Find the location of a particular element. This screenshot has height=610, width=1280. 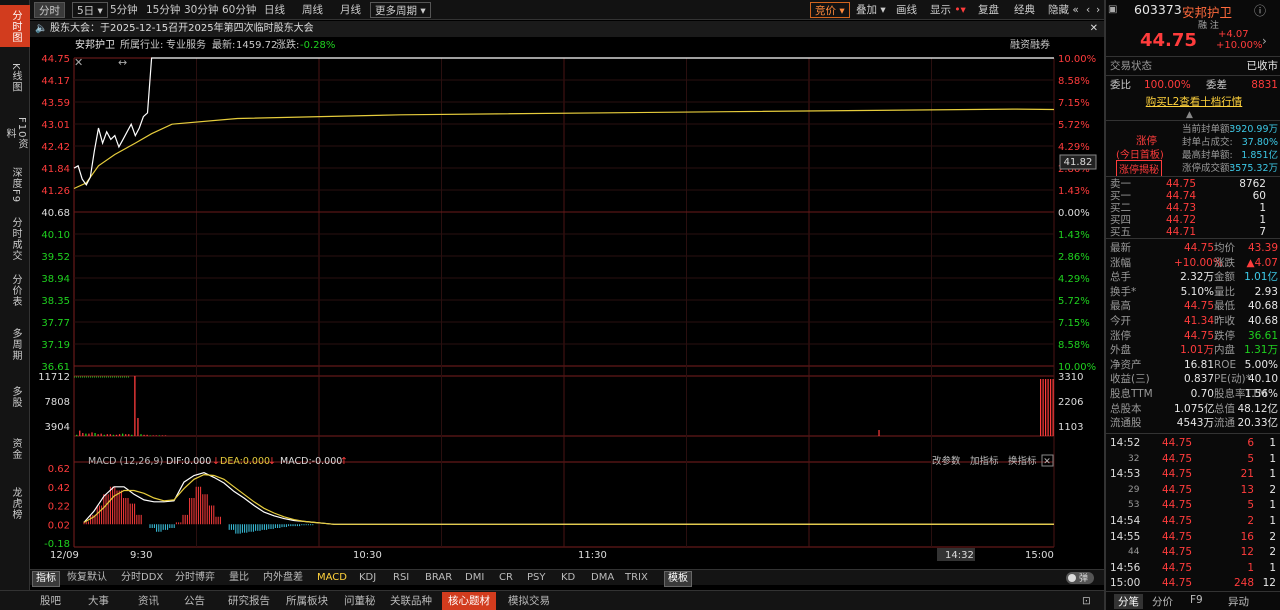

ind-cr: CR is located at coordinates (506, 578).